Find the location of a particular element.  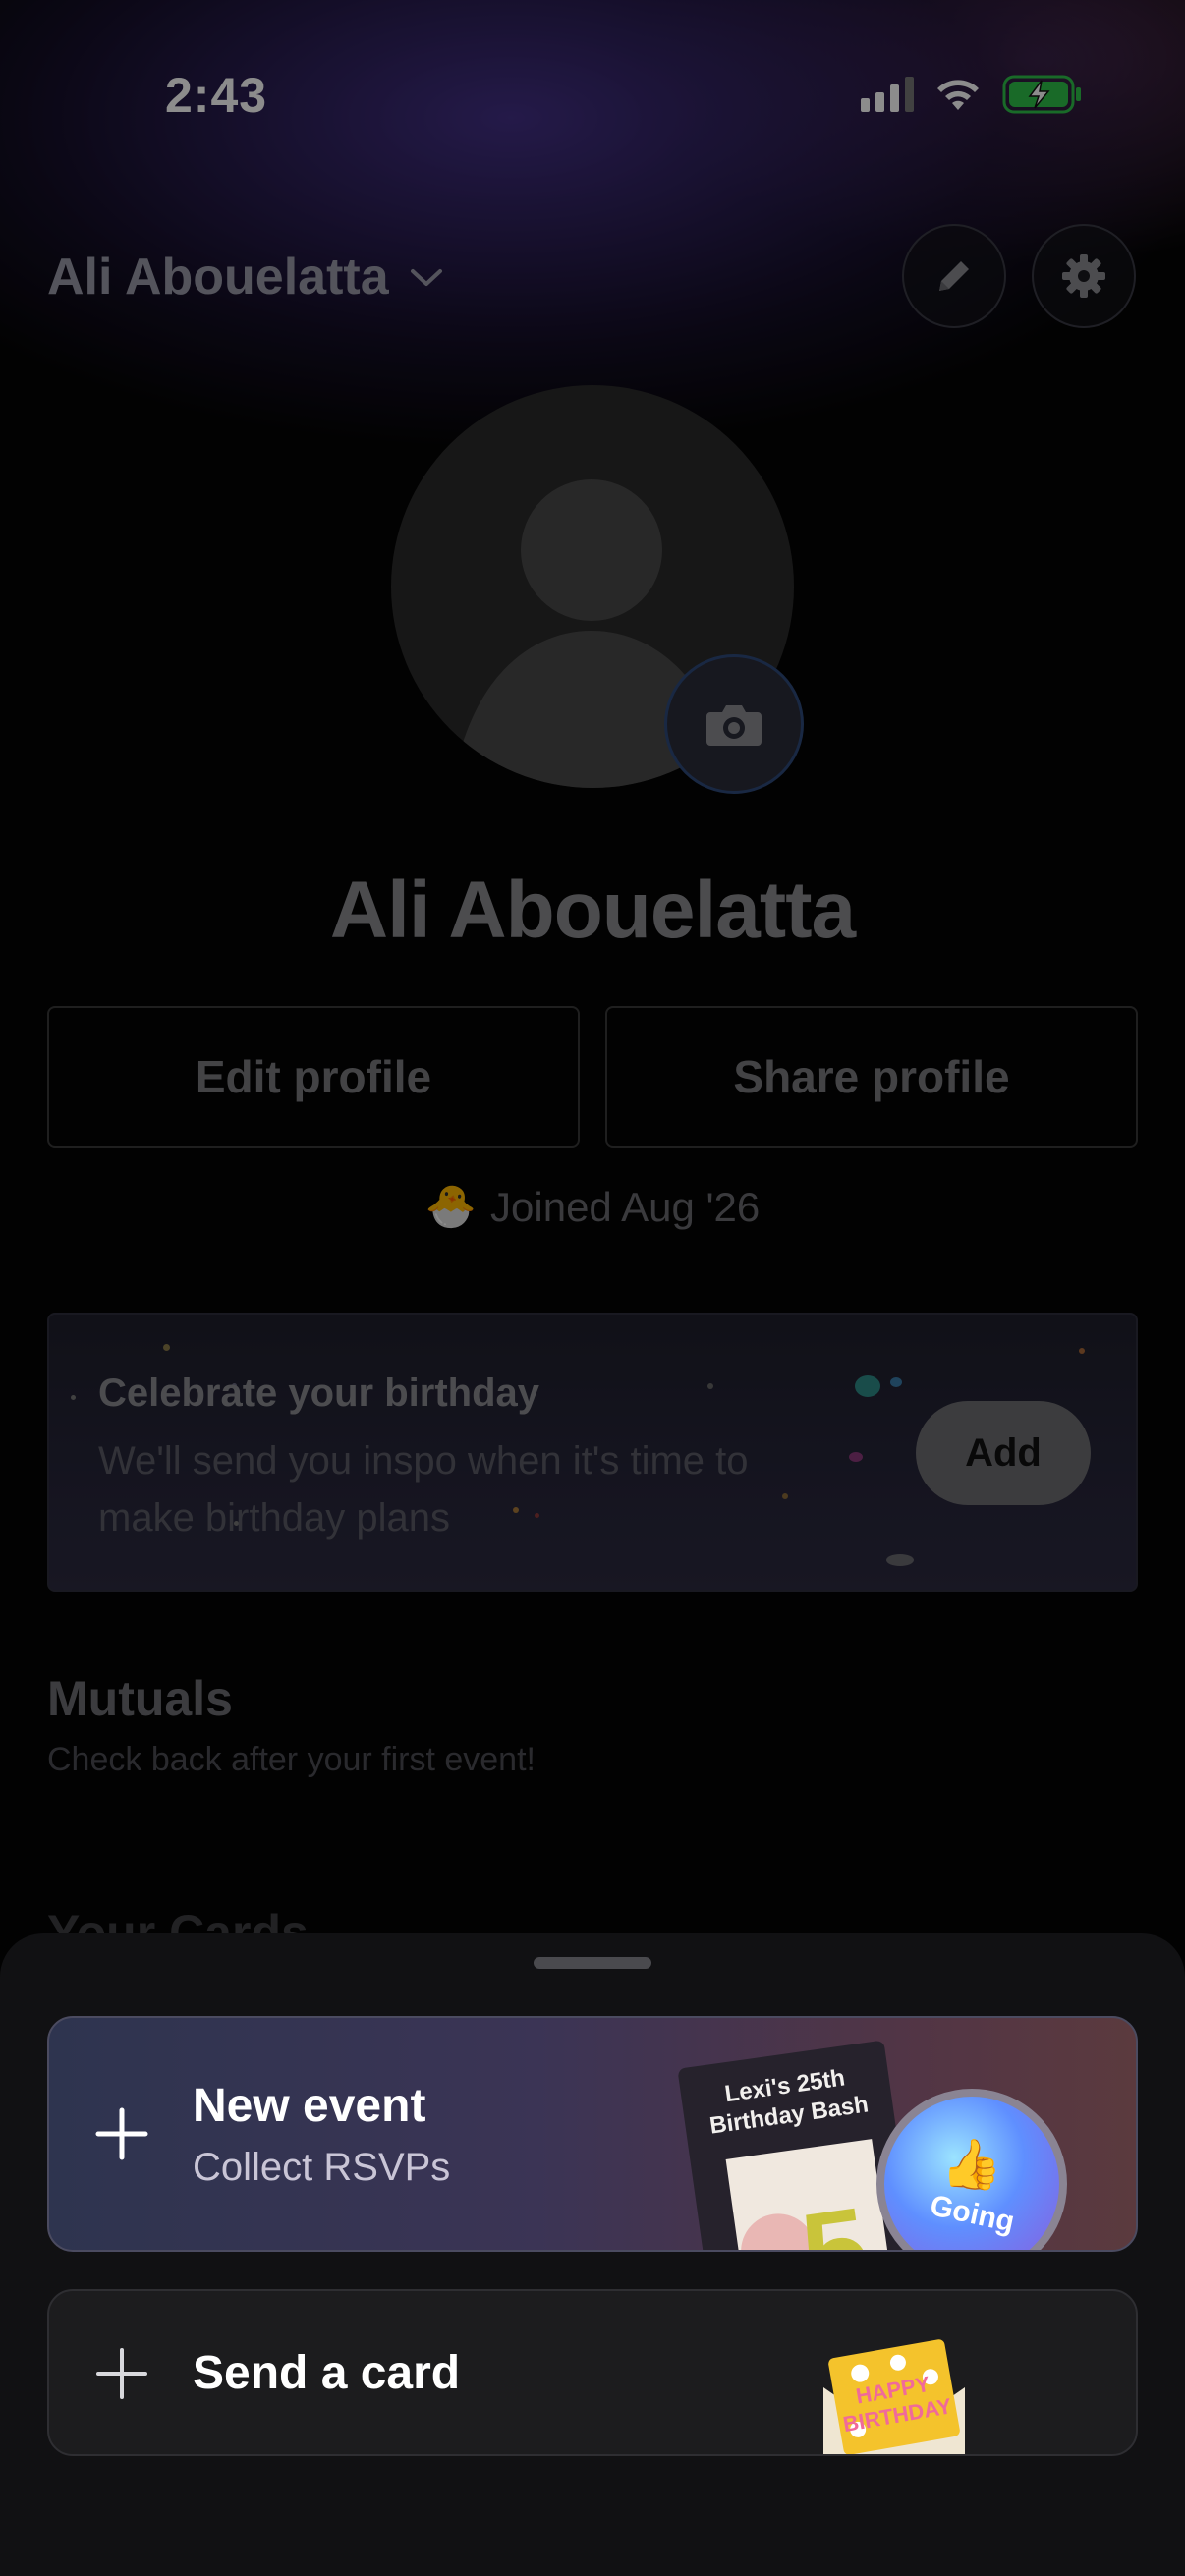

sheet-grabber is located at coordinates (592, 1963).